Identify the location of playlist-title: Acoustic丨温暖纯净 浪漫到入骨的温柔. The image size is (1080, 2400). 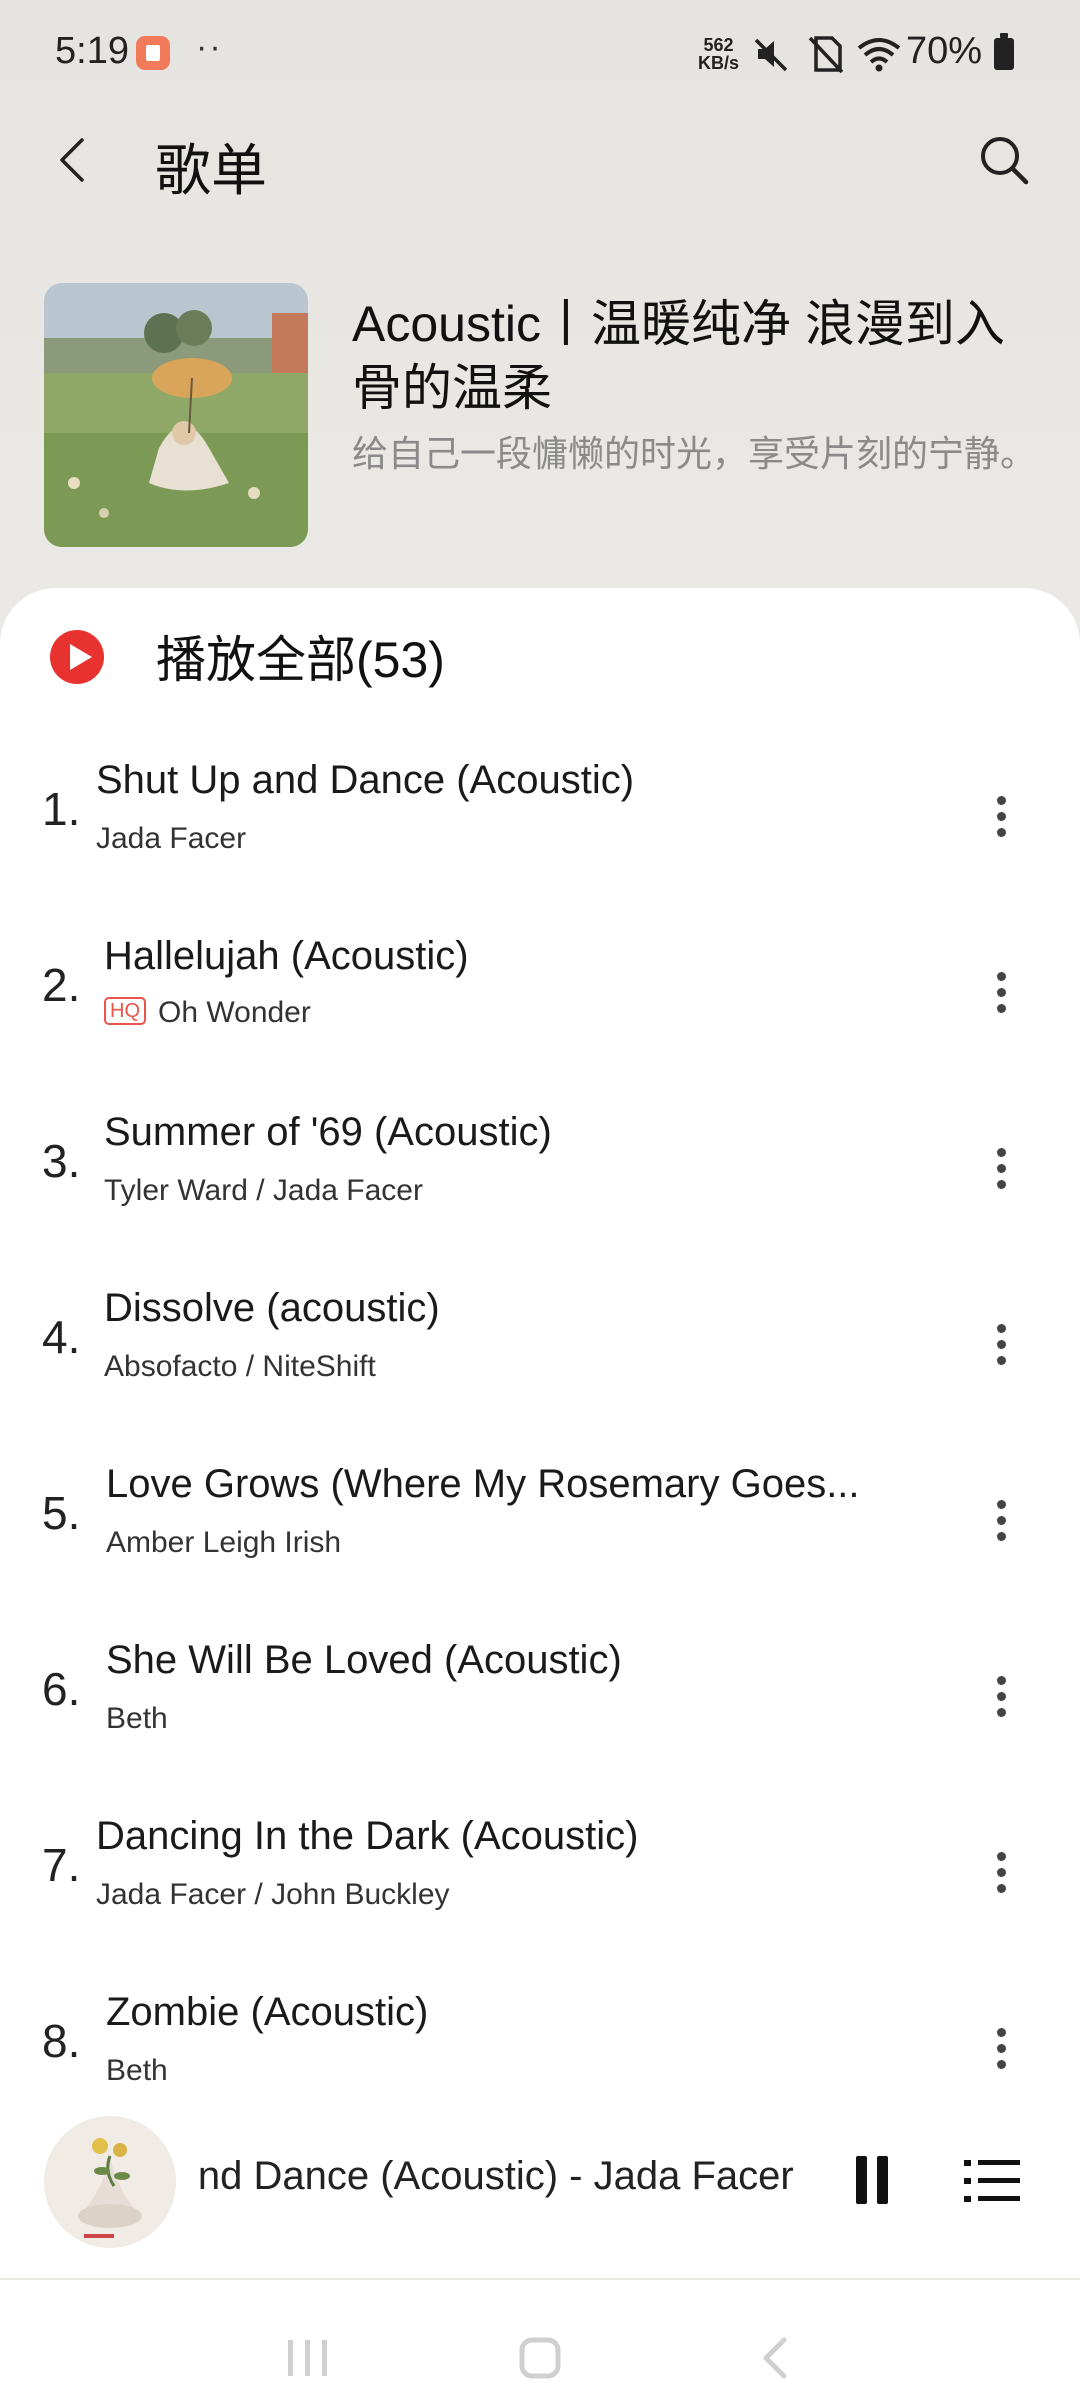
(678, 356).